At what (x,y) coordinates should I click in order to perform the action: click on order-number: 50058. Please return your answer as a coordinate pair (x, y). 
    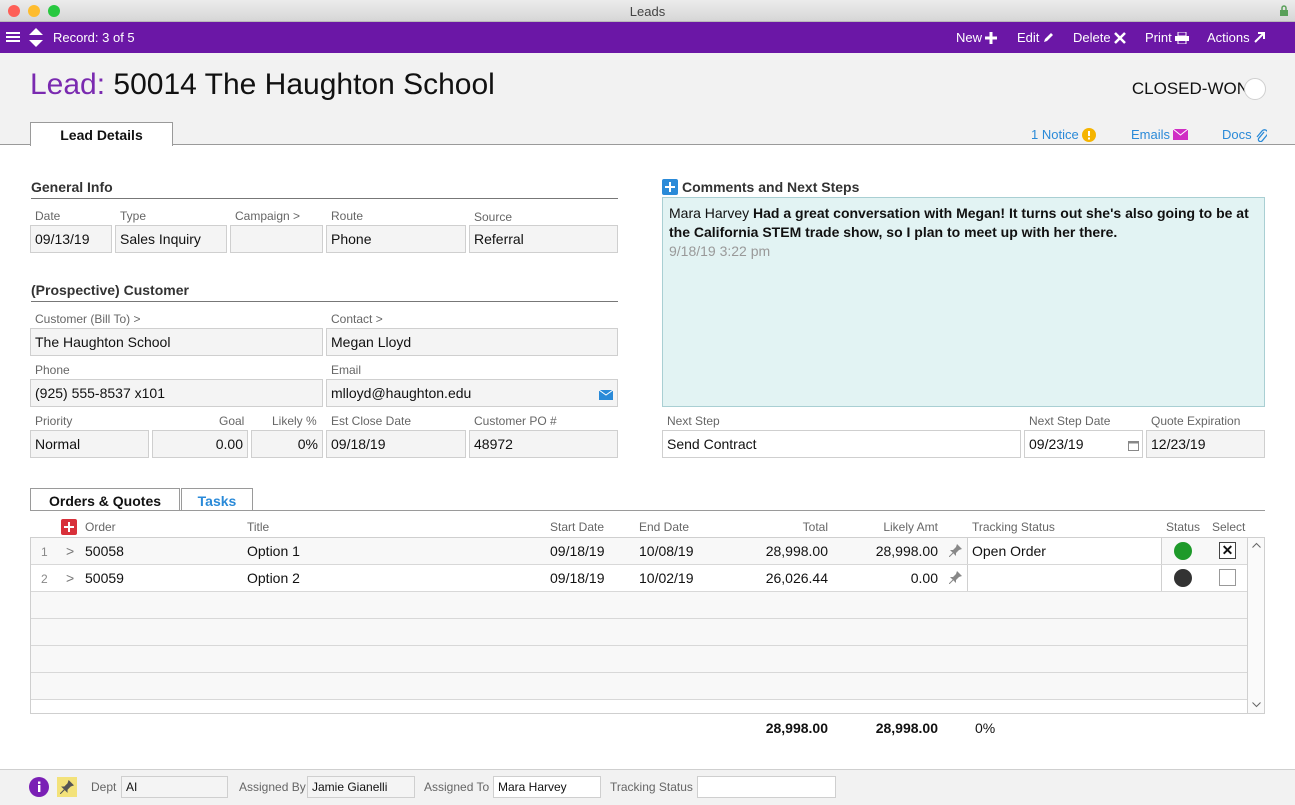
    Looking at the image, I should click on (104, 551).